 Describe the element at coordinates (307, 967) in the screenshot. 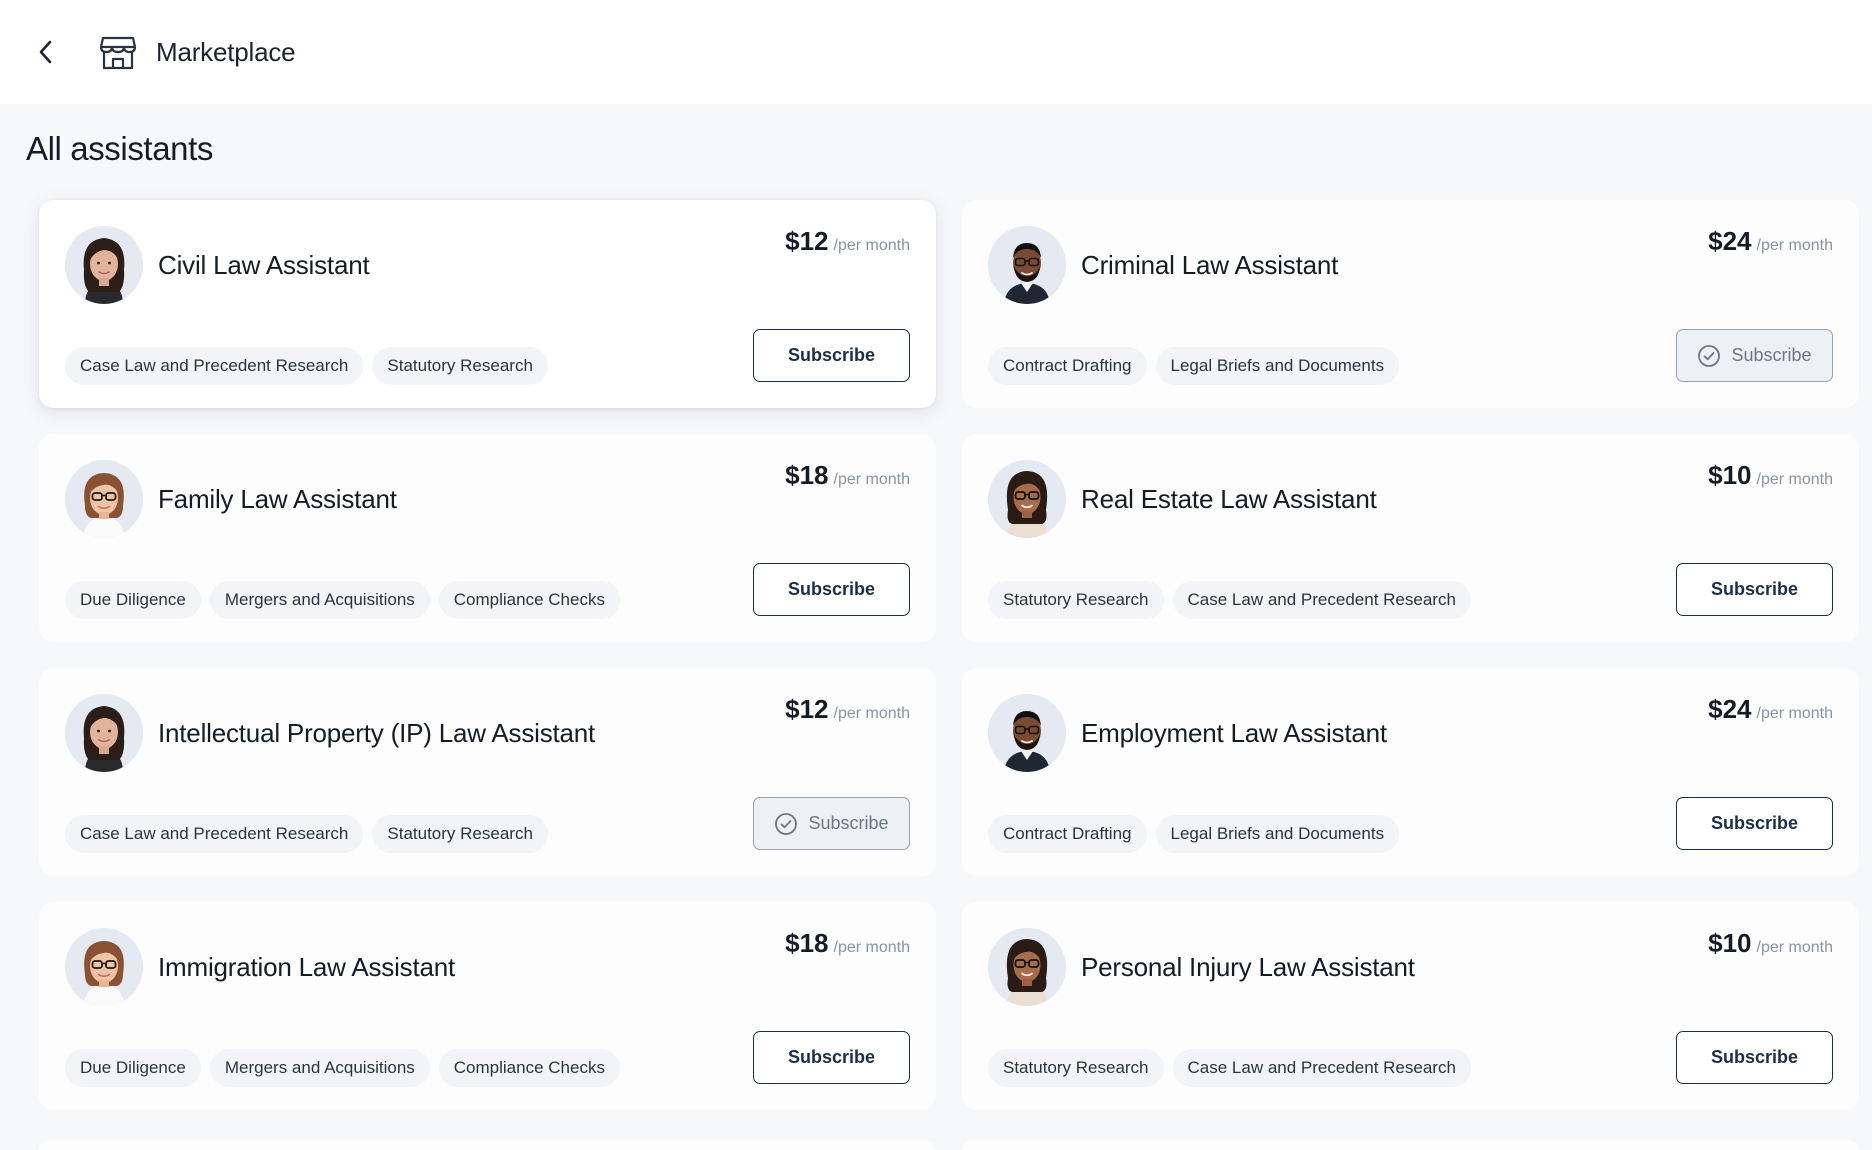

I see `assistant-name: Immigration Law Assistant` at that location.